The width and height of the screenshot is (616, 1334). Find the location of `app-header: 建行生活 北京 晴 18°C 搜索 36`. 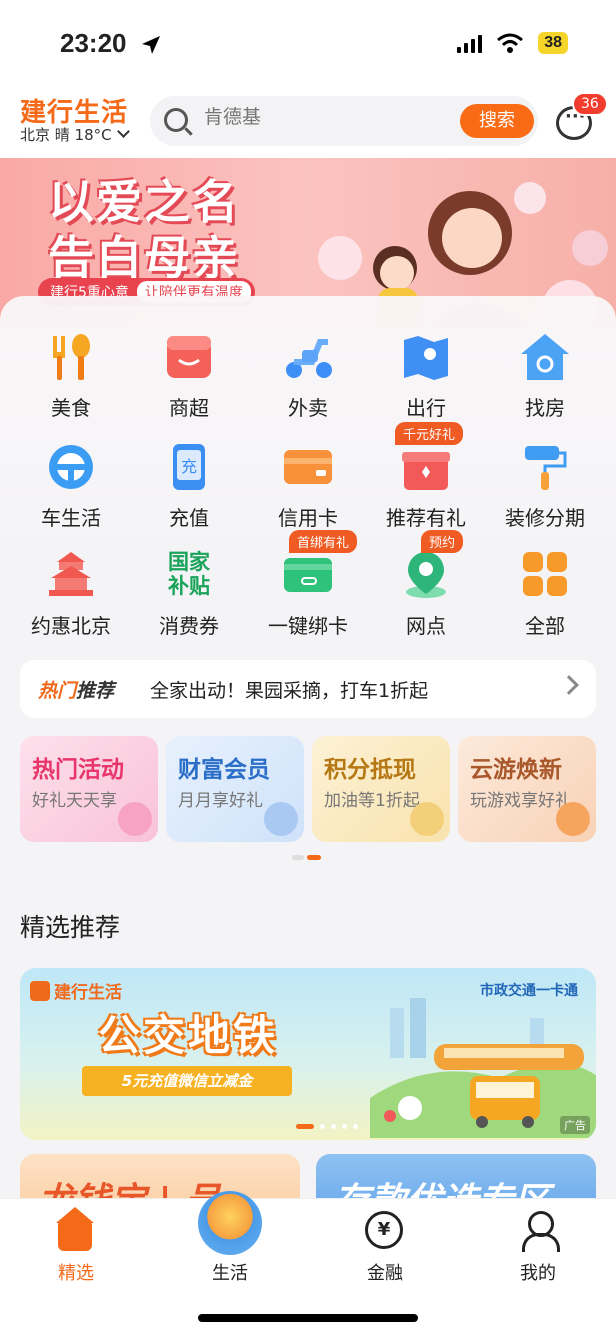

app-header: 建行生活 北京 晴 18°C 搜索 36 is located at coordinates (308, 124).